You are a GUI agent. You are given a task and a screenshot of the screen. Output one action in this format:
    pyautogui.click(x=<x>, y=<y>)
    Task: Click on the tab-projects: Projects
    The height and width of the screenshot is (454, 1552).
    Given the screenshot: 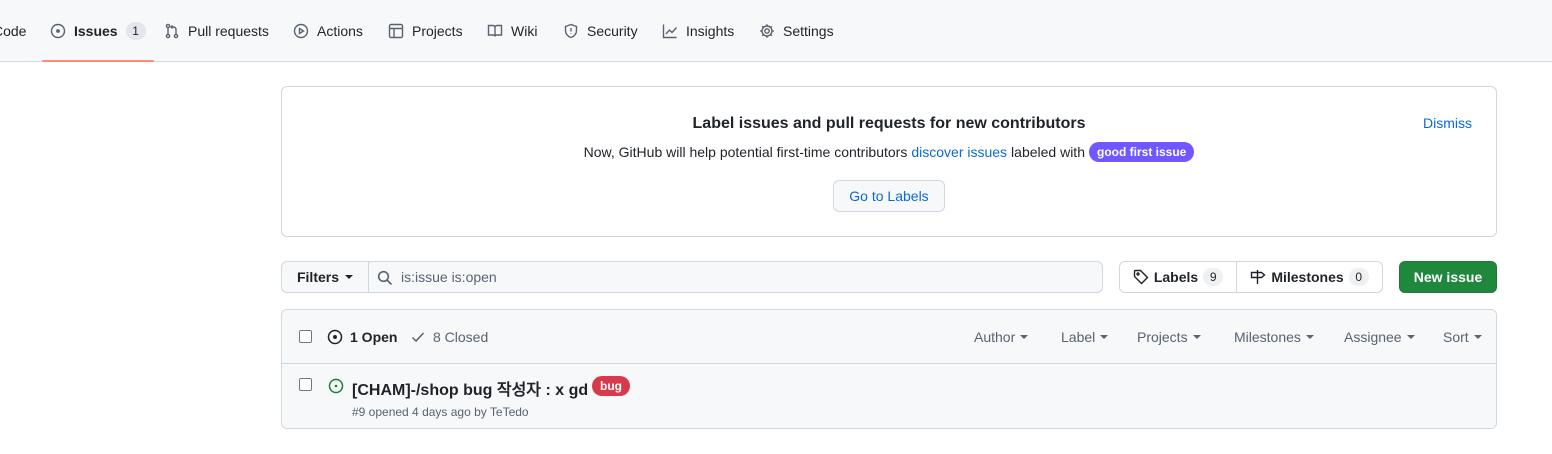 What is the action you would take?
    pyautogui.click(x=425, y=31)
    